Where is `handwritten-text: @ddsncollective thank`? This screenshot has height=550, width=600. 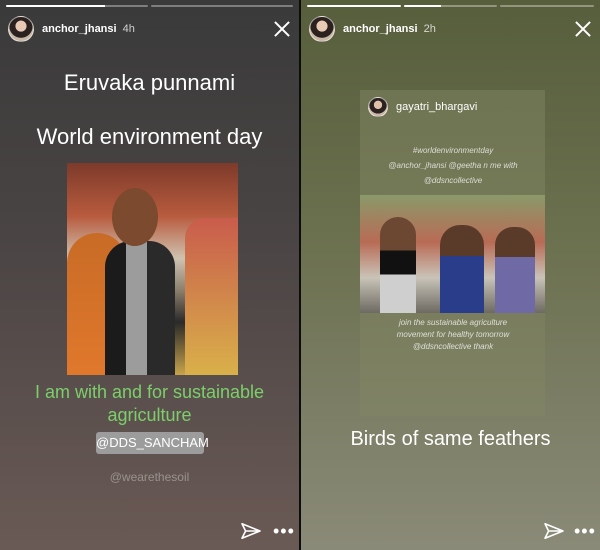
handwritten-text: @ddsncollective thank is located at coordinates (453, 346).